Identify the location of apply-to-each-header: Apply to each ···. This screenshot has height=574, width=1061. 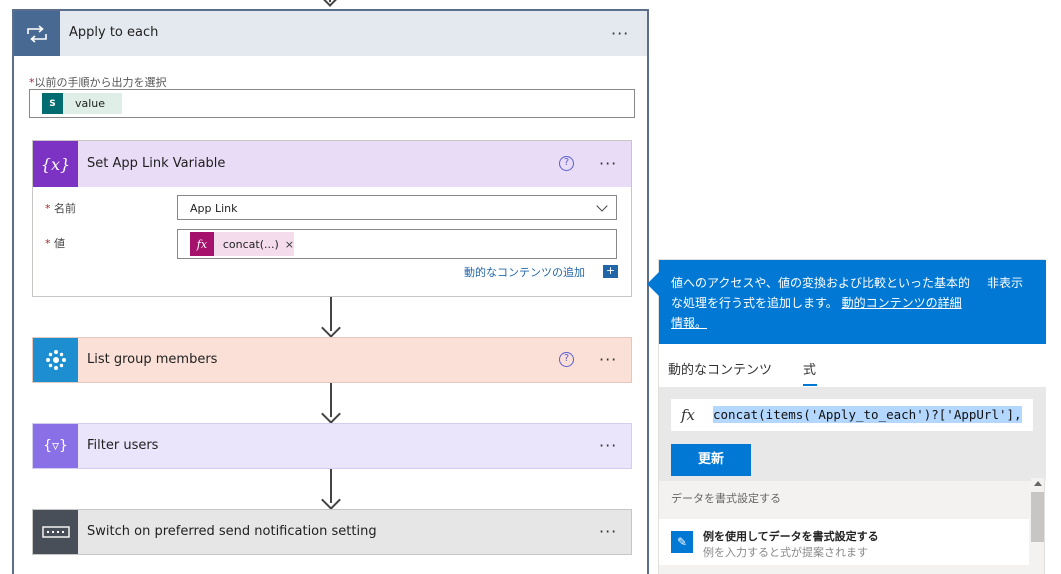
(330, 33).